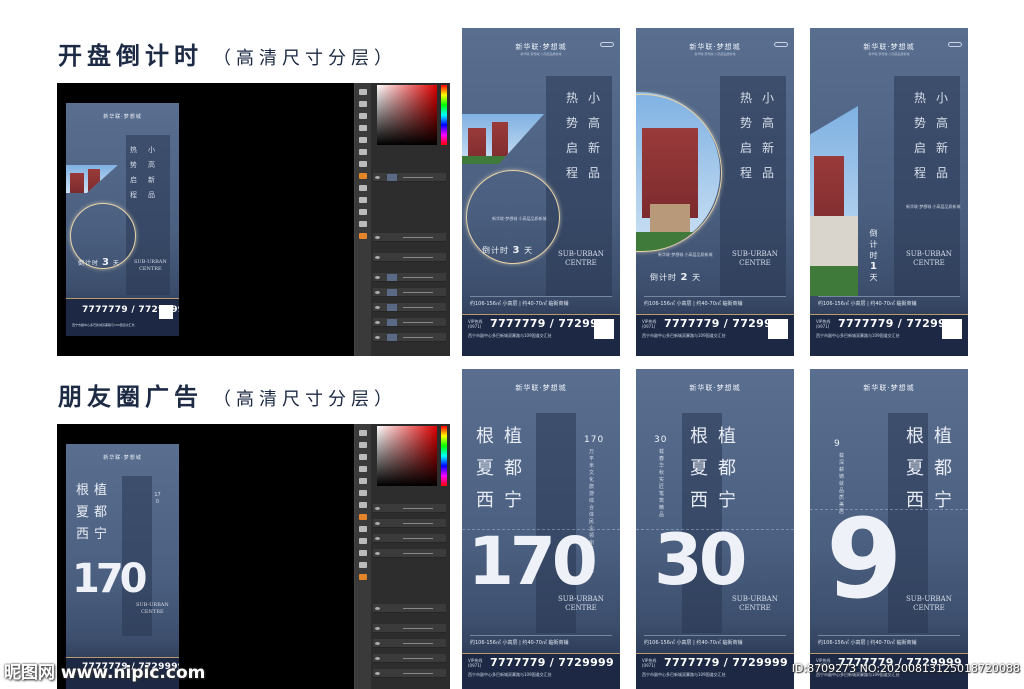  I want to click on side-number: 30, so click(661, 440).